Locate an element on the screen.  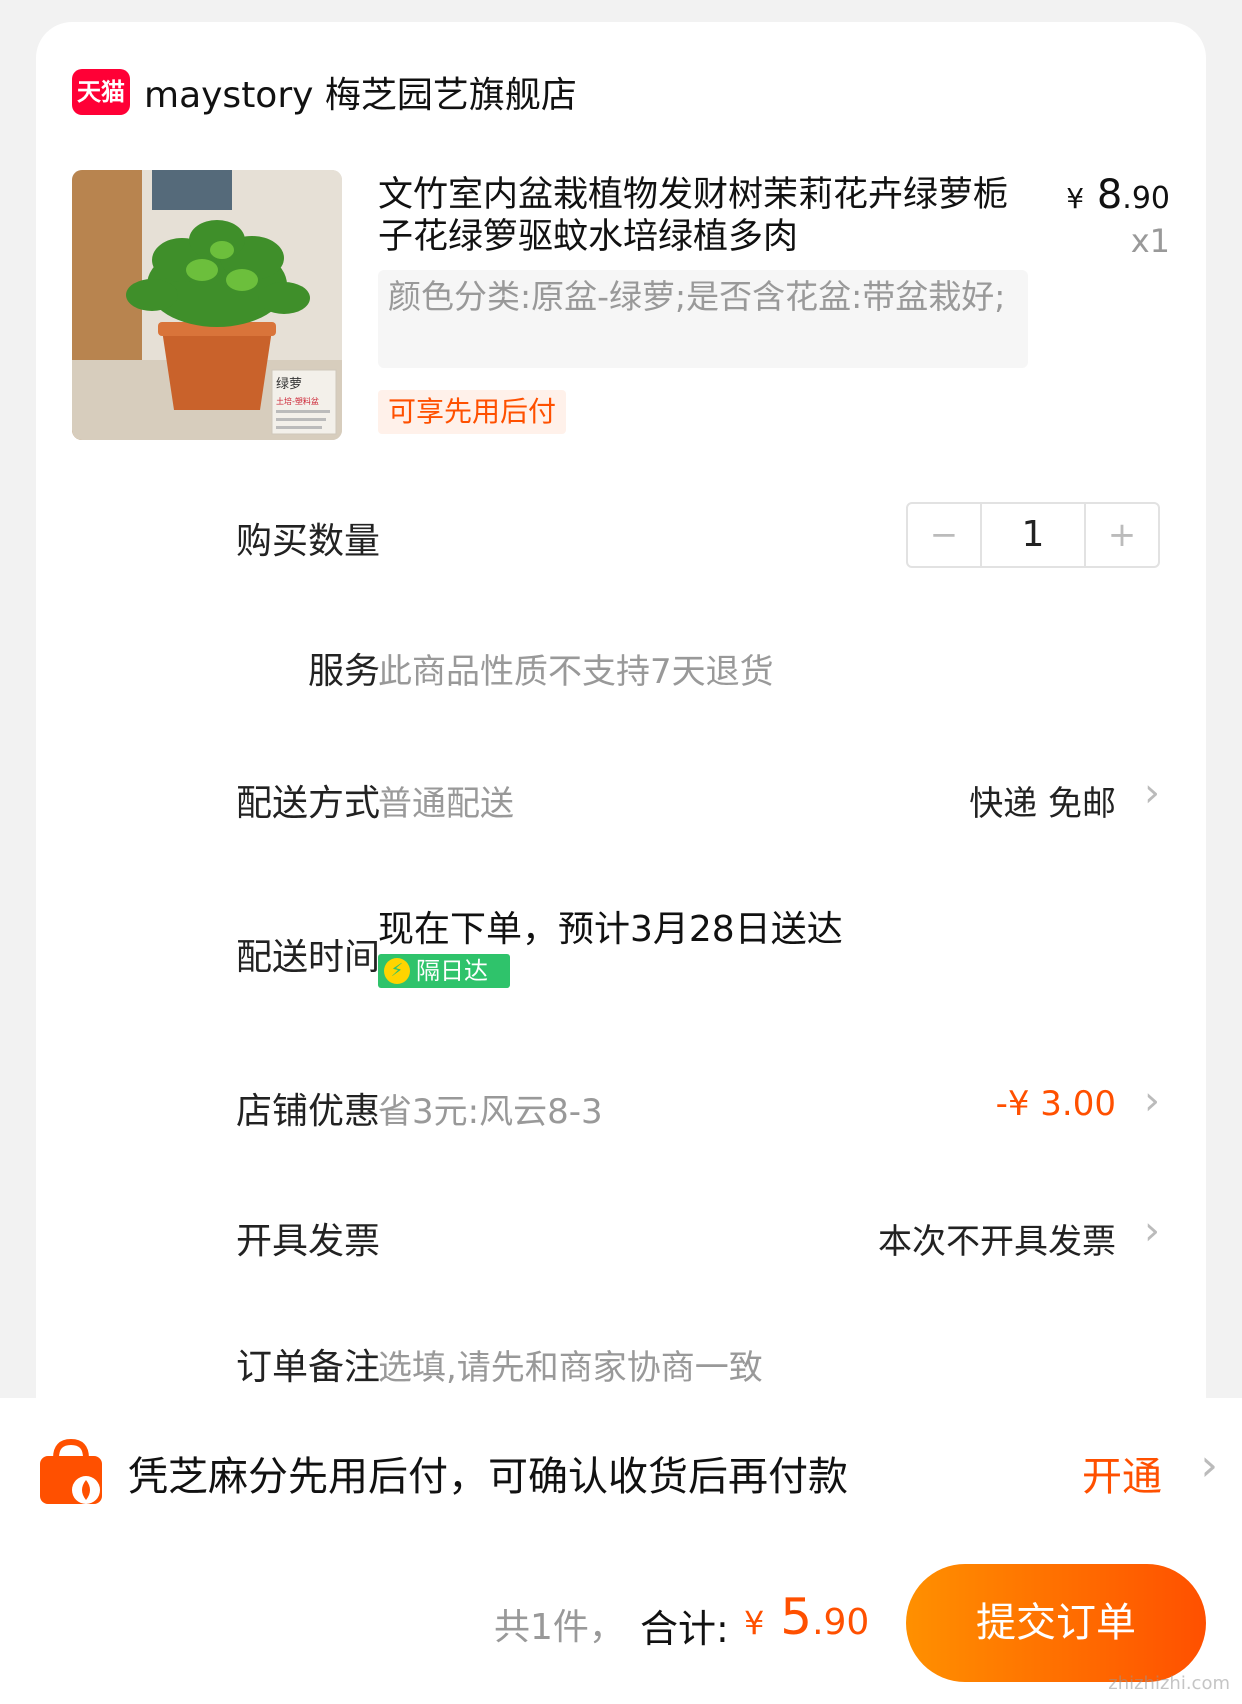
tmall-logo: 天猫 is located at coordinates (101, 92).